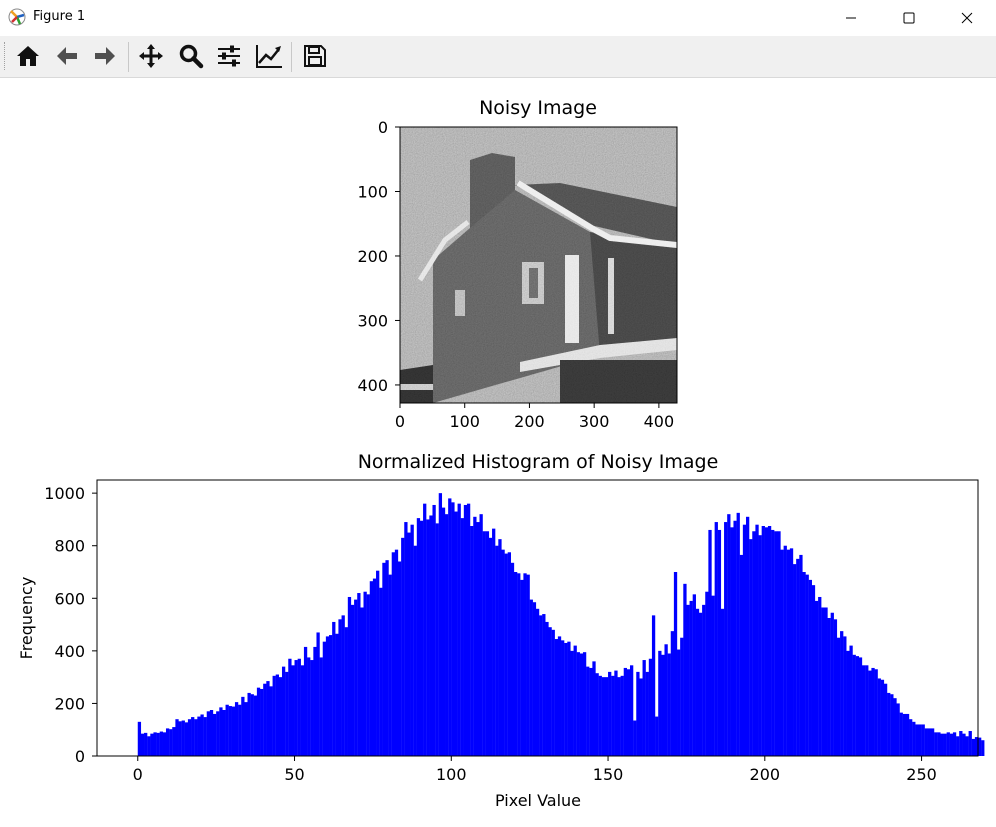 This screenshot has width=996, height=827. What do you see at coordinates (138, 774) in the screenshot?
I see `histogram-xtick-label: 0` at bounding box center [138, 774].